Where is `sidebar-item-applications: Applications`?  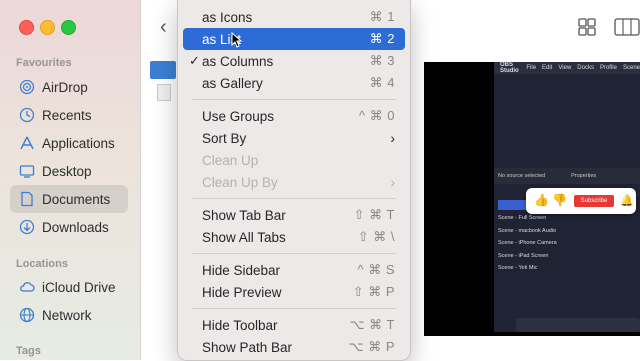
sidebar-item-applications: Applications is located at coordinates (69, 143).